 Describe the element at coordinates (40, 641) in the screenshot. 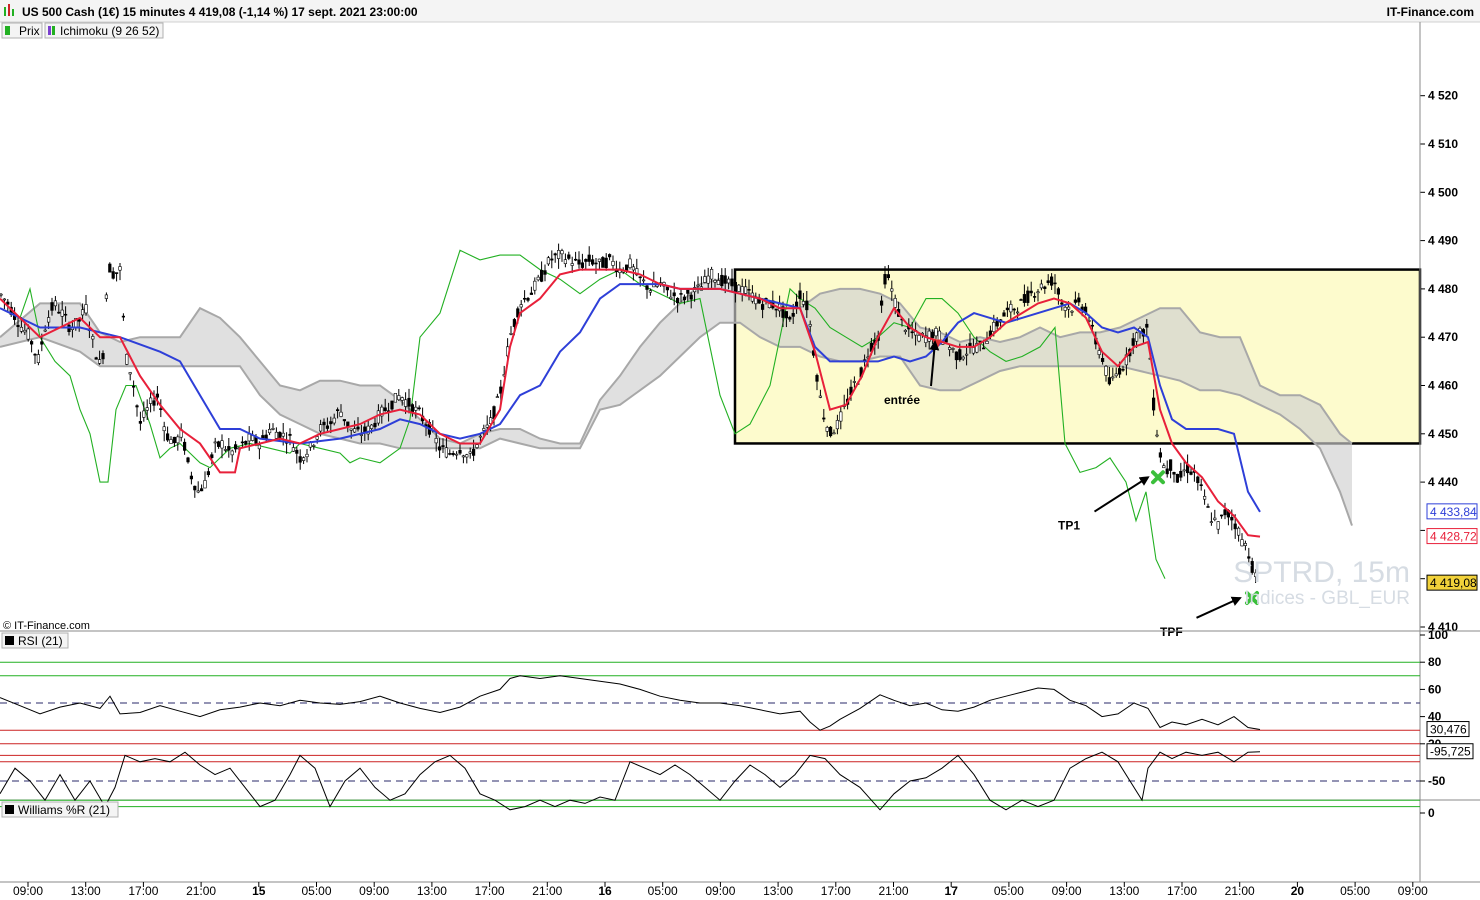

I see `rsi-title: RSI (21)` at that location.